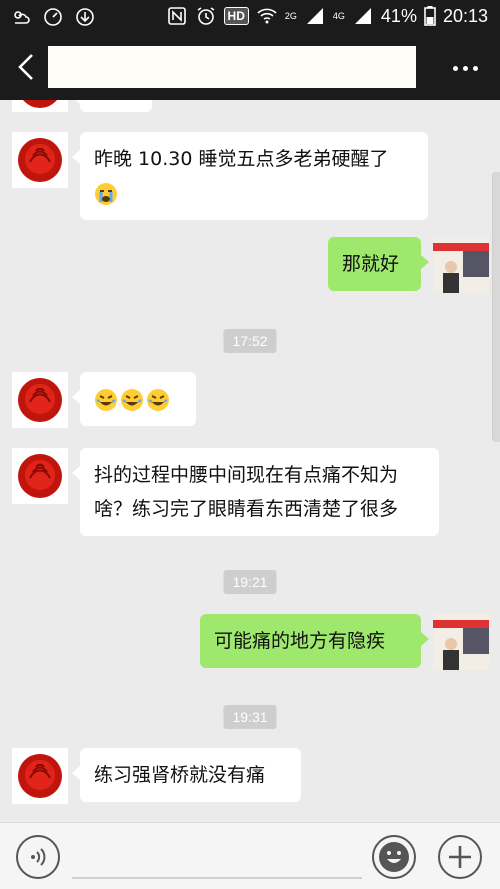  Describe the element at coordinates (267, 16) in the screenshot. I see `wifi-icon` at that location.